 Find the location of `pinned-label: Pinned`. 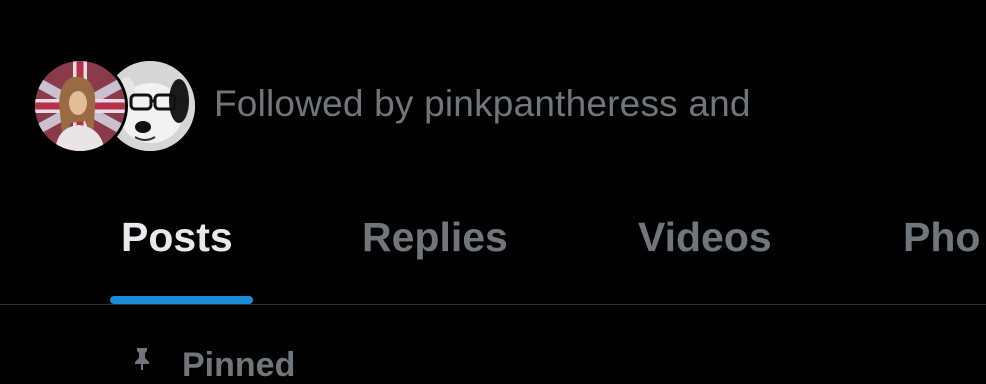

pinned-label: Pinned is located at coordinates (239, 365).